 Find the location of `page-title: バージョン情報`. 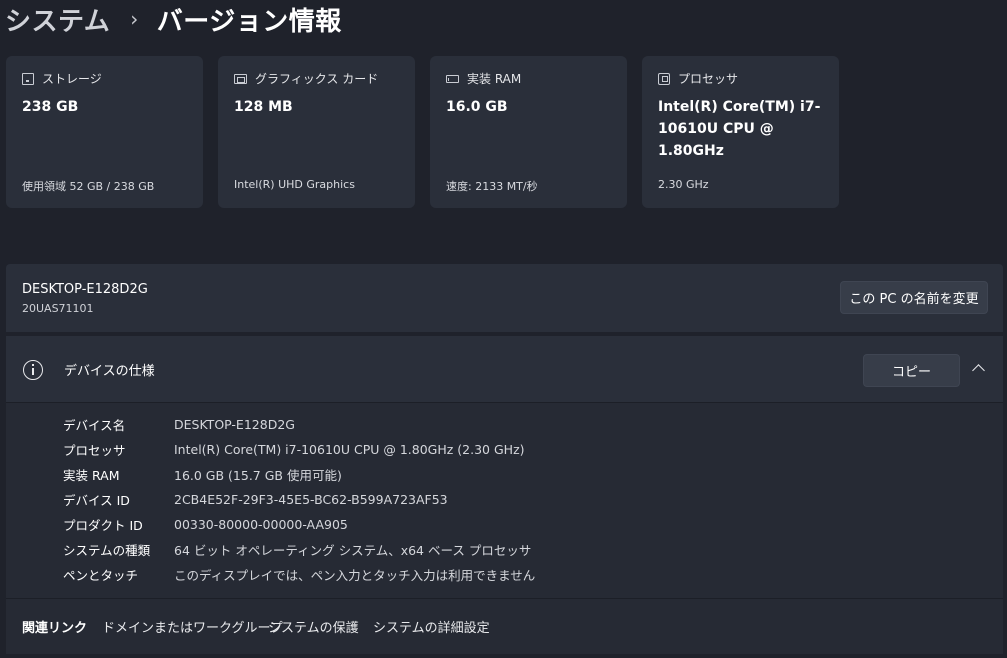

page-title: バージョン情報 is located at coordinates (249, 21).